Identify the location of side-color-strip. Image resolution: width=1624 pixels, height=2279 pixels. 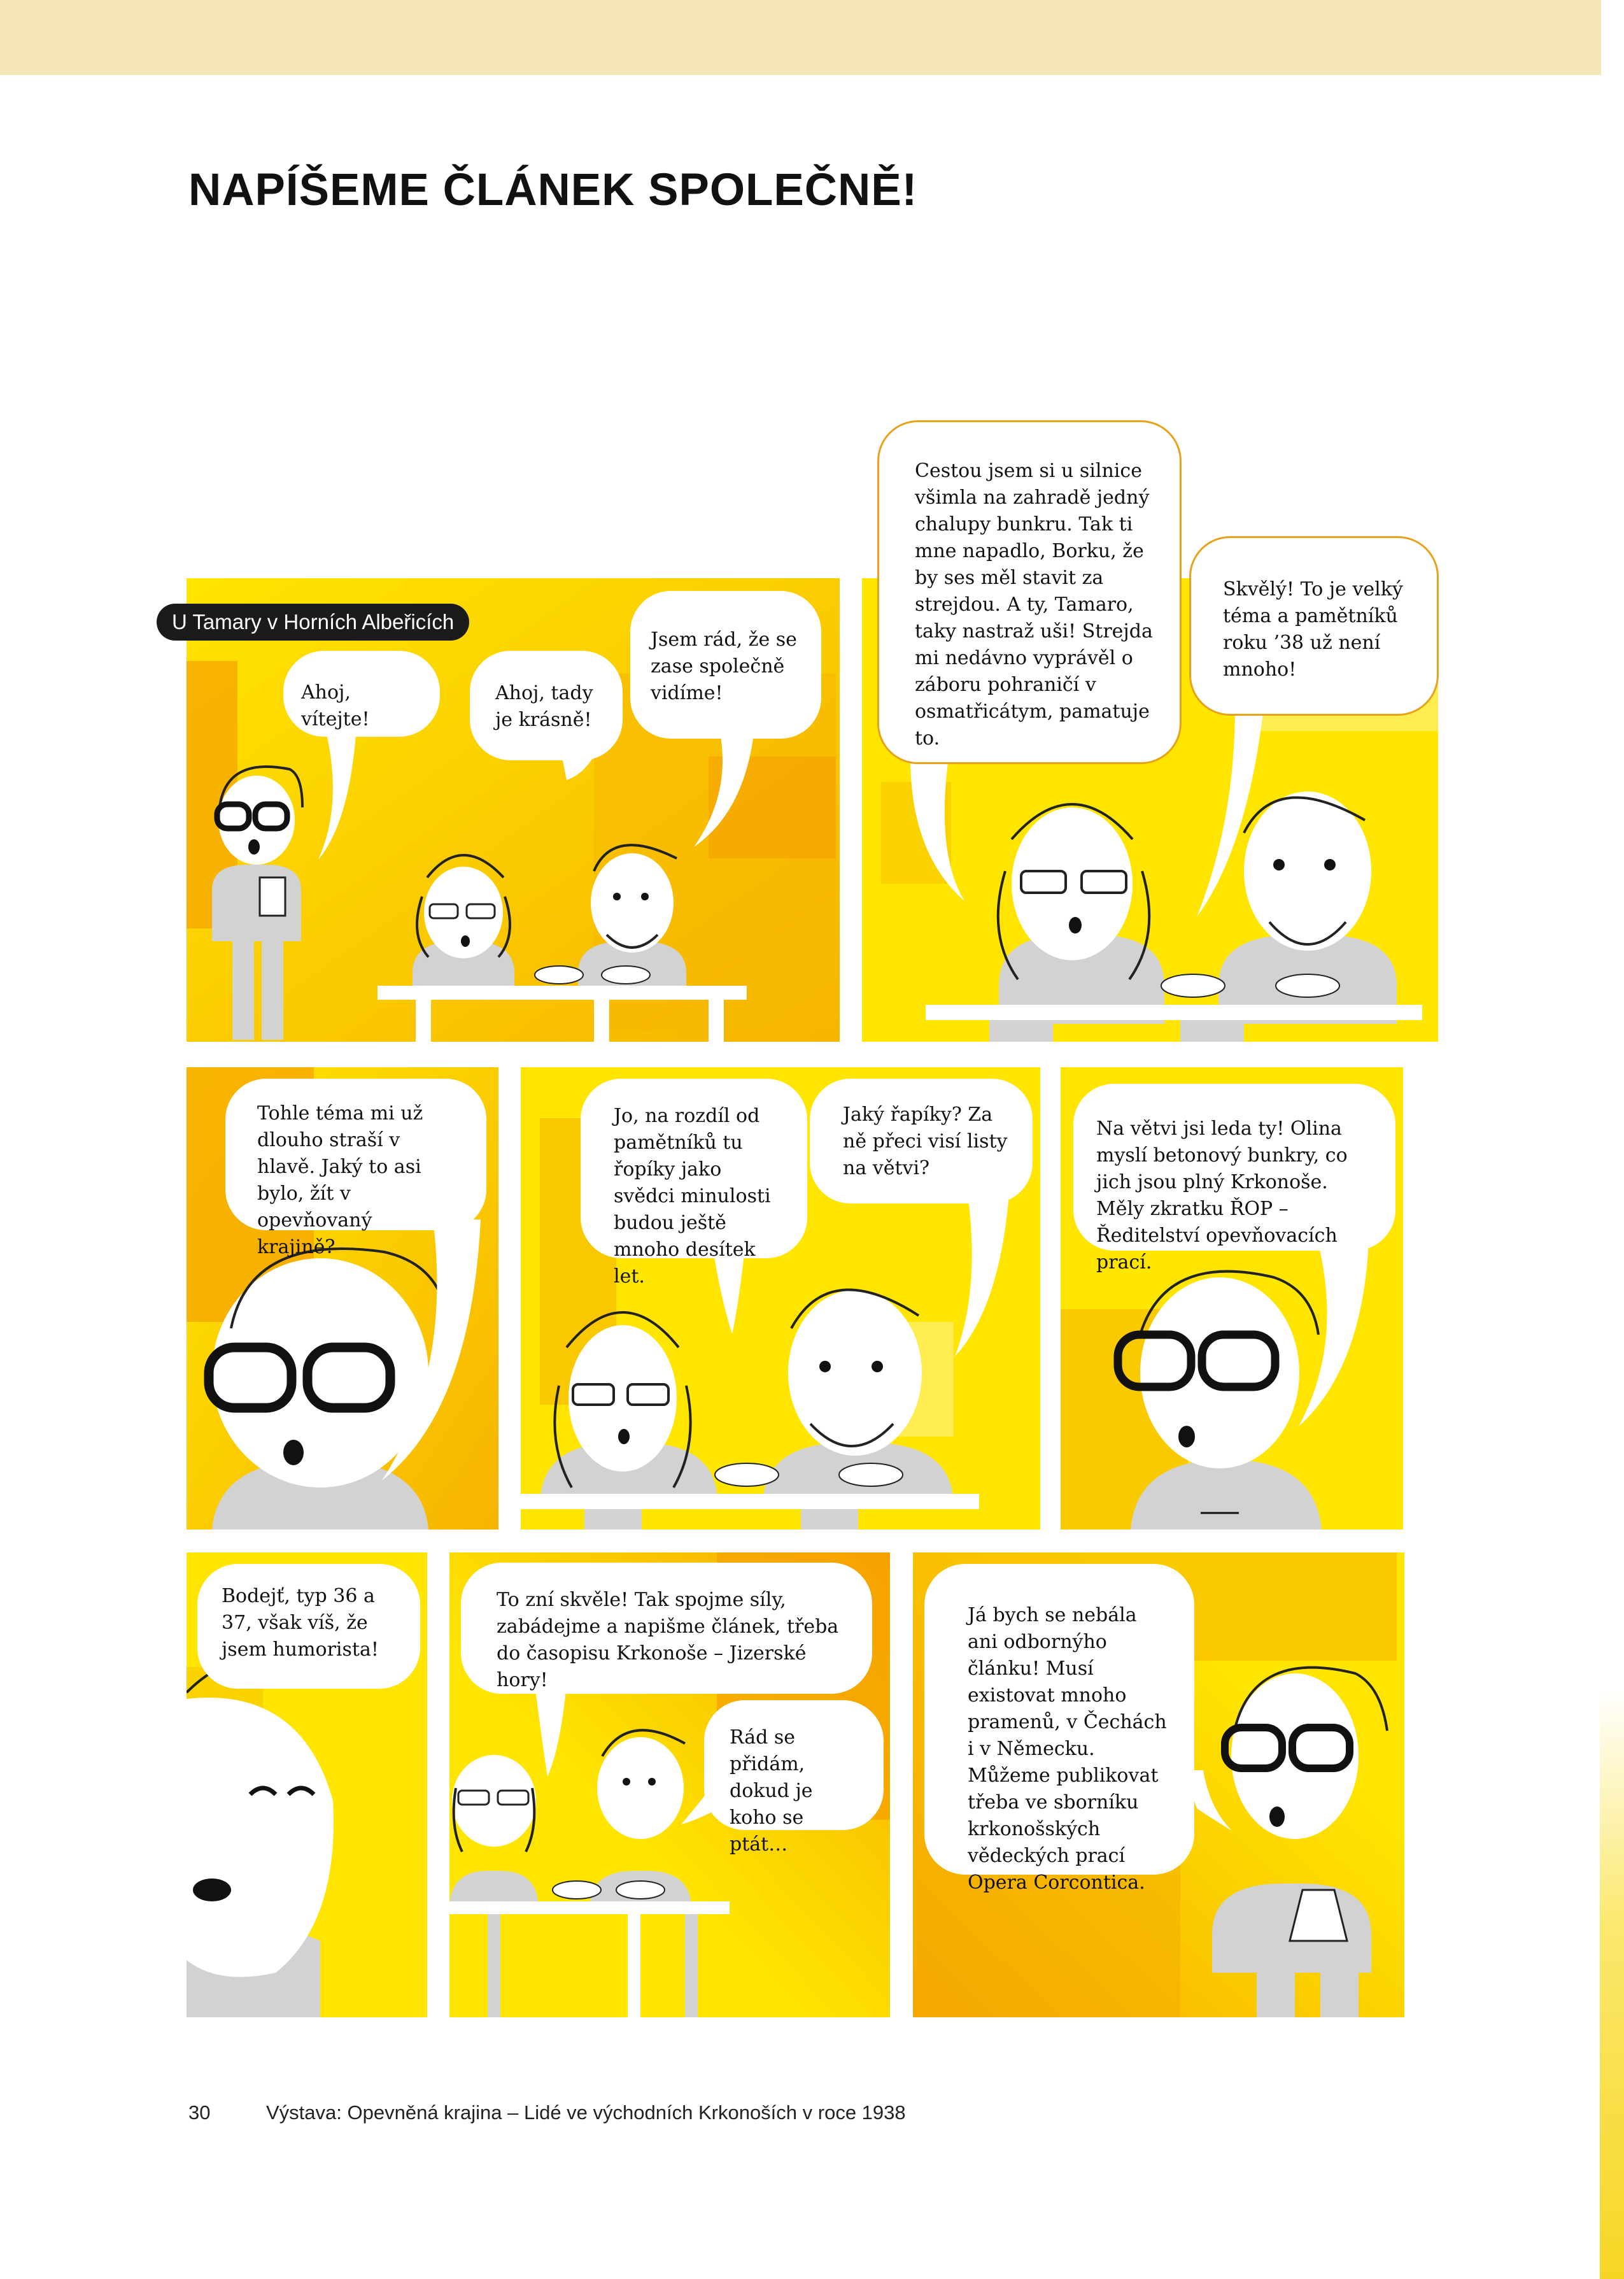
(1612, 1983).